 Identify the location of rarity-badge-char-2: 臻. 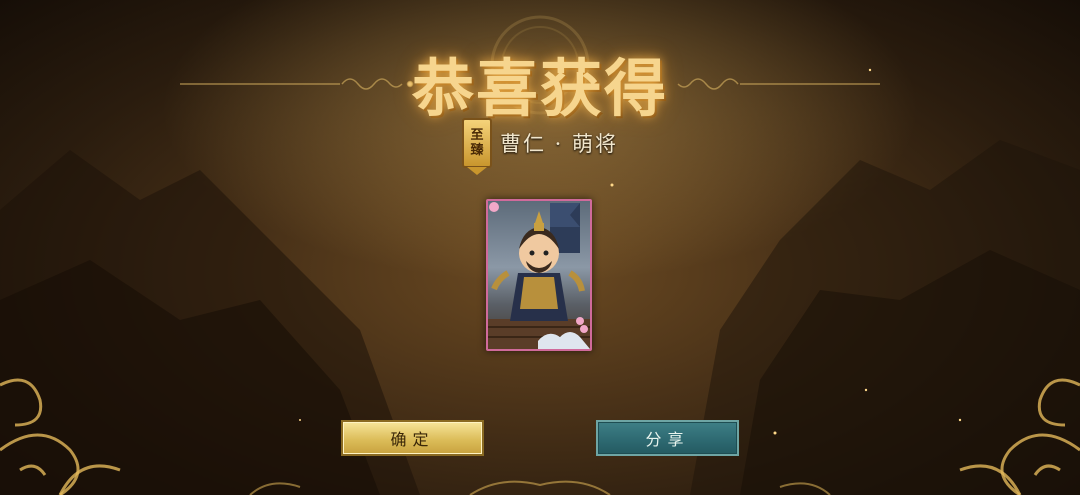
(477, 150).